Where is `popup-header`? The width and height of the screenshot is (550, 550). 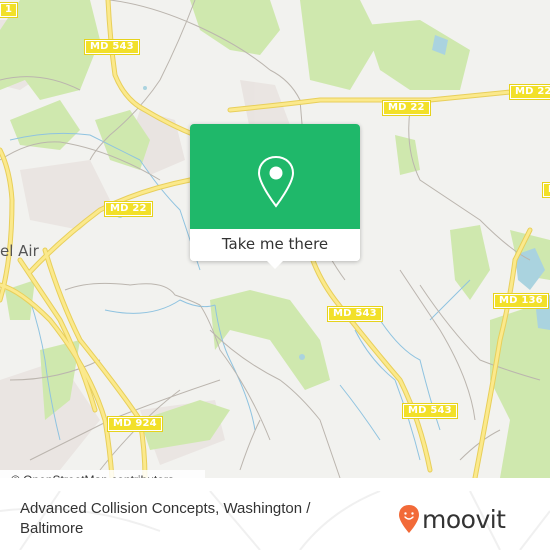 popup-header is located at coordinates (275, 176).